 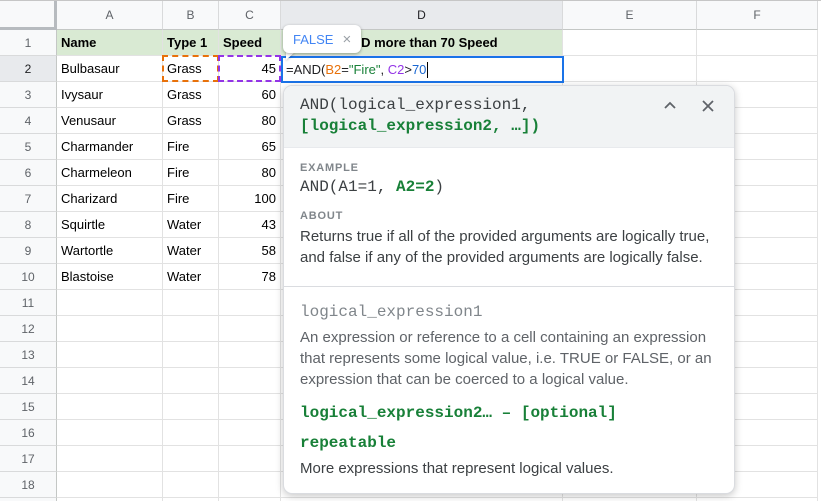 What do you see at coordinates (110, 199) in the screenshot?
I see `cell-A7: Charizard` at bounding box center [110, 199].